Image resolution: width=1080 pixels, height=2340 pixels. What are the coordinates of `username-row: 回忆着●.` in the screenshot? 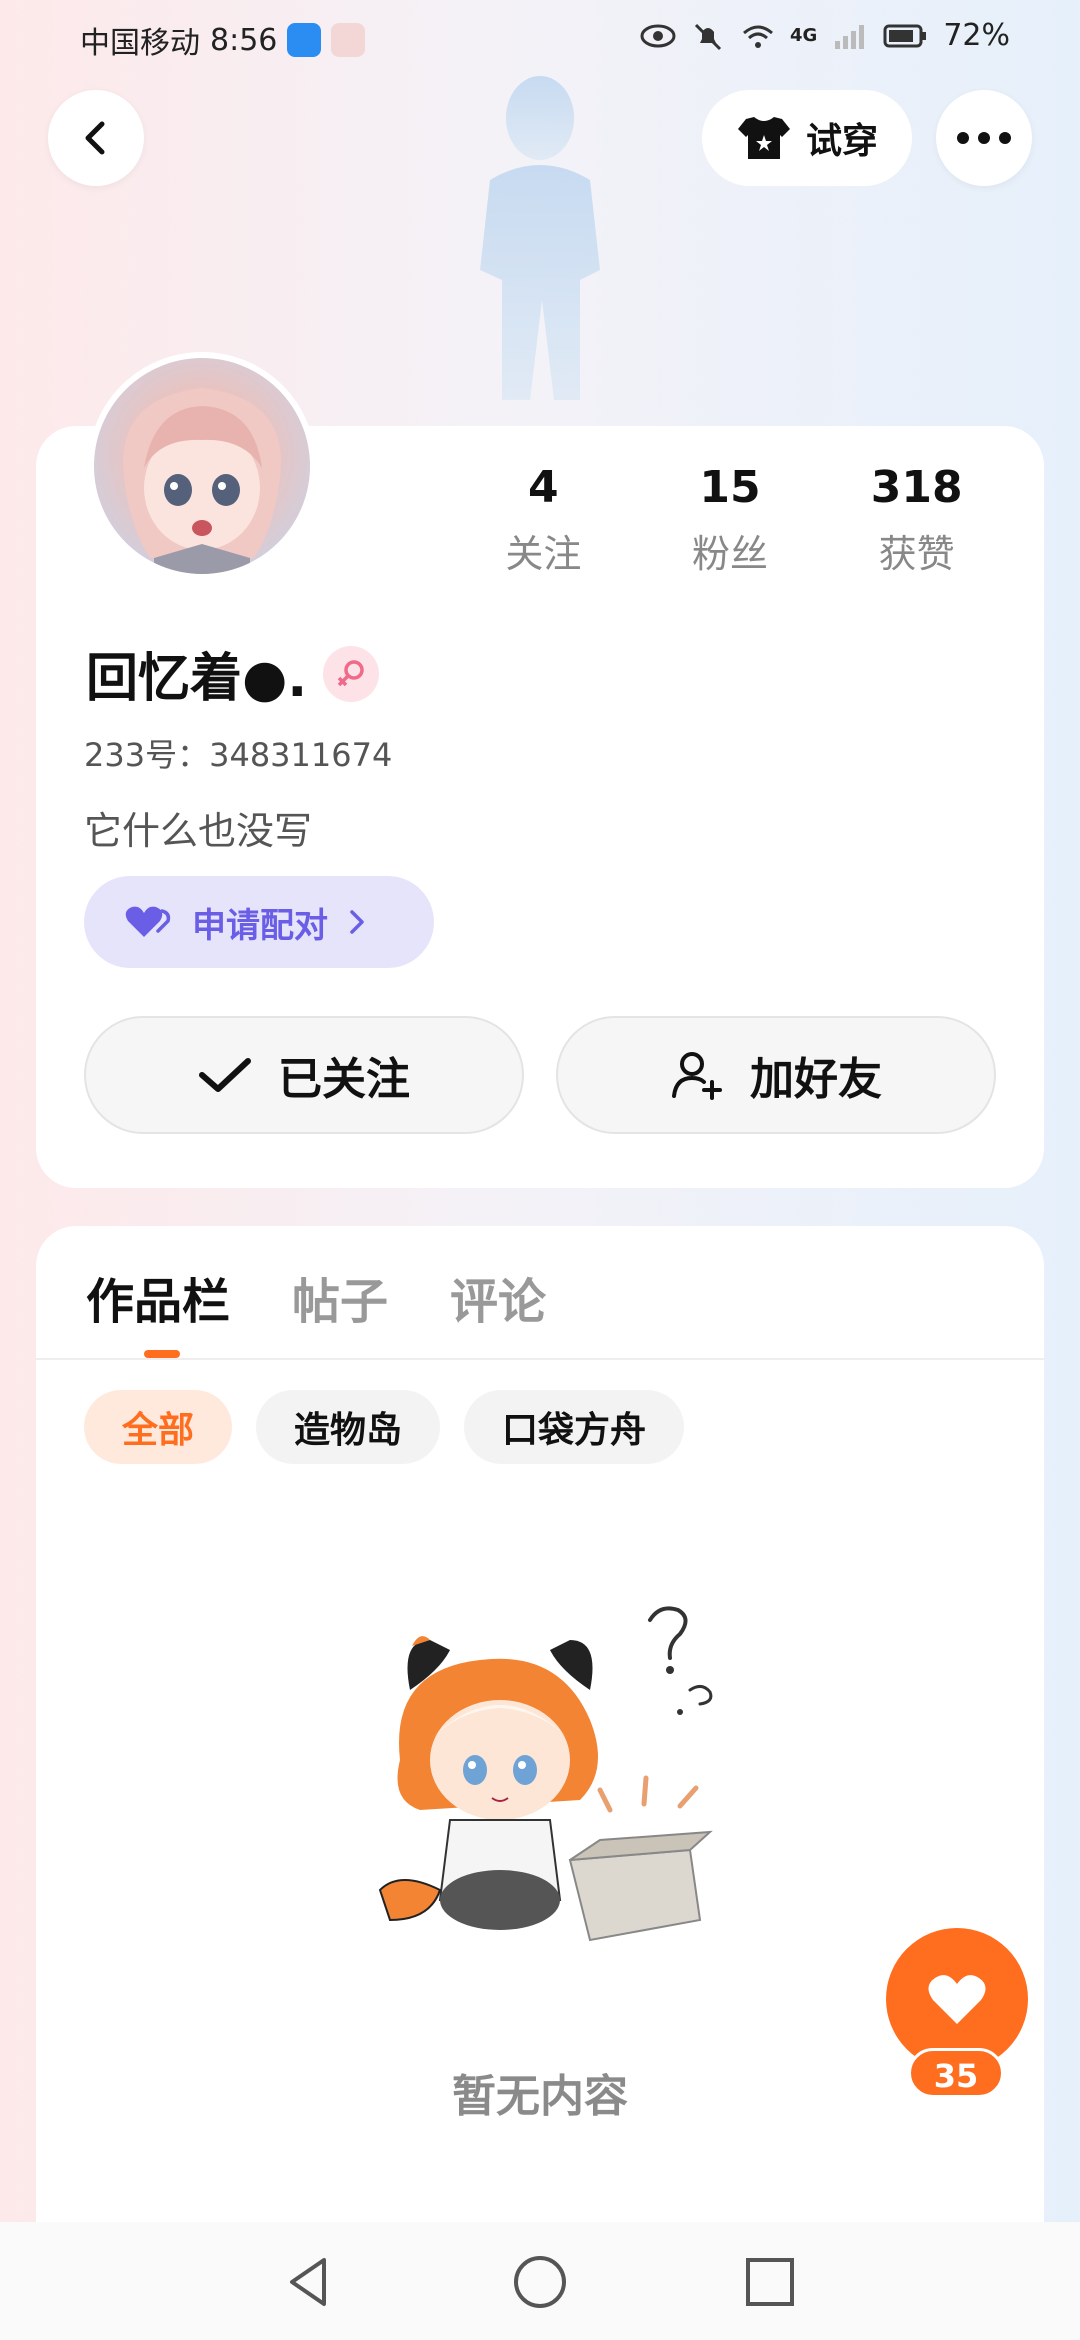 It's located at (233, 673).